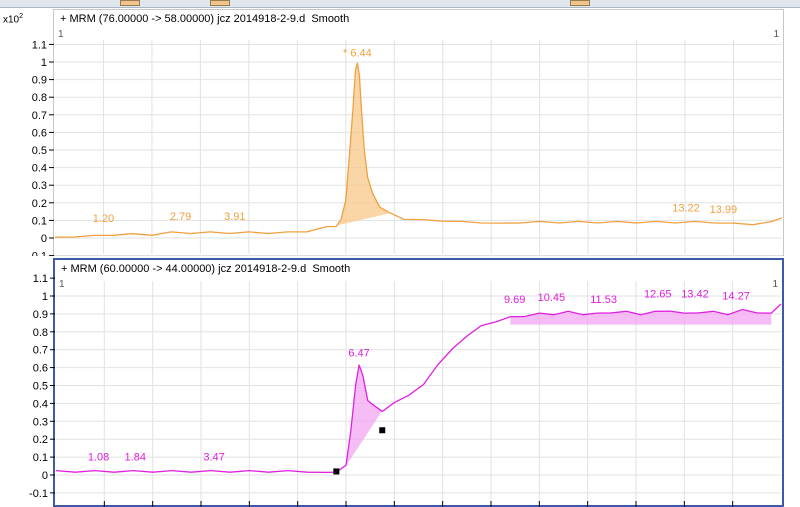 This screenshot has height=507, width=800. Describe the element at coordinates (135, 457) in the screenshot. I see `peak-label: 1.84` at that location.